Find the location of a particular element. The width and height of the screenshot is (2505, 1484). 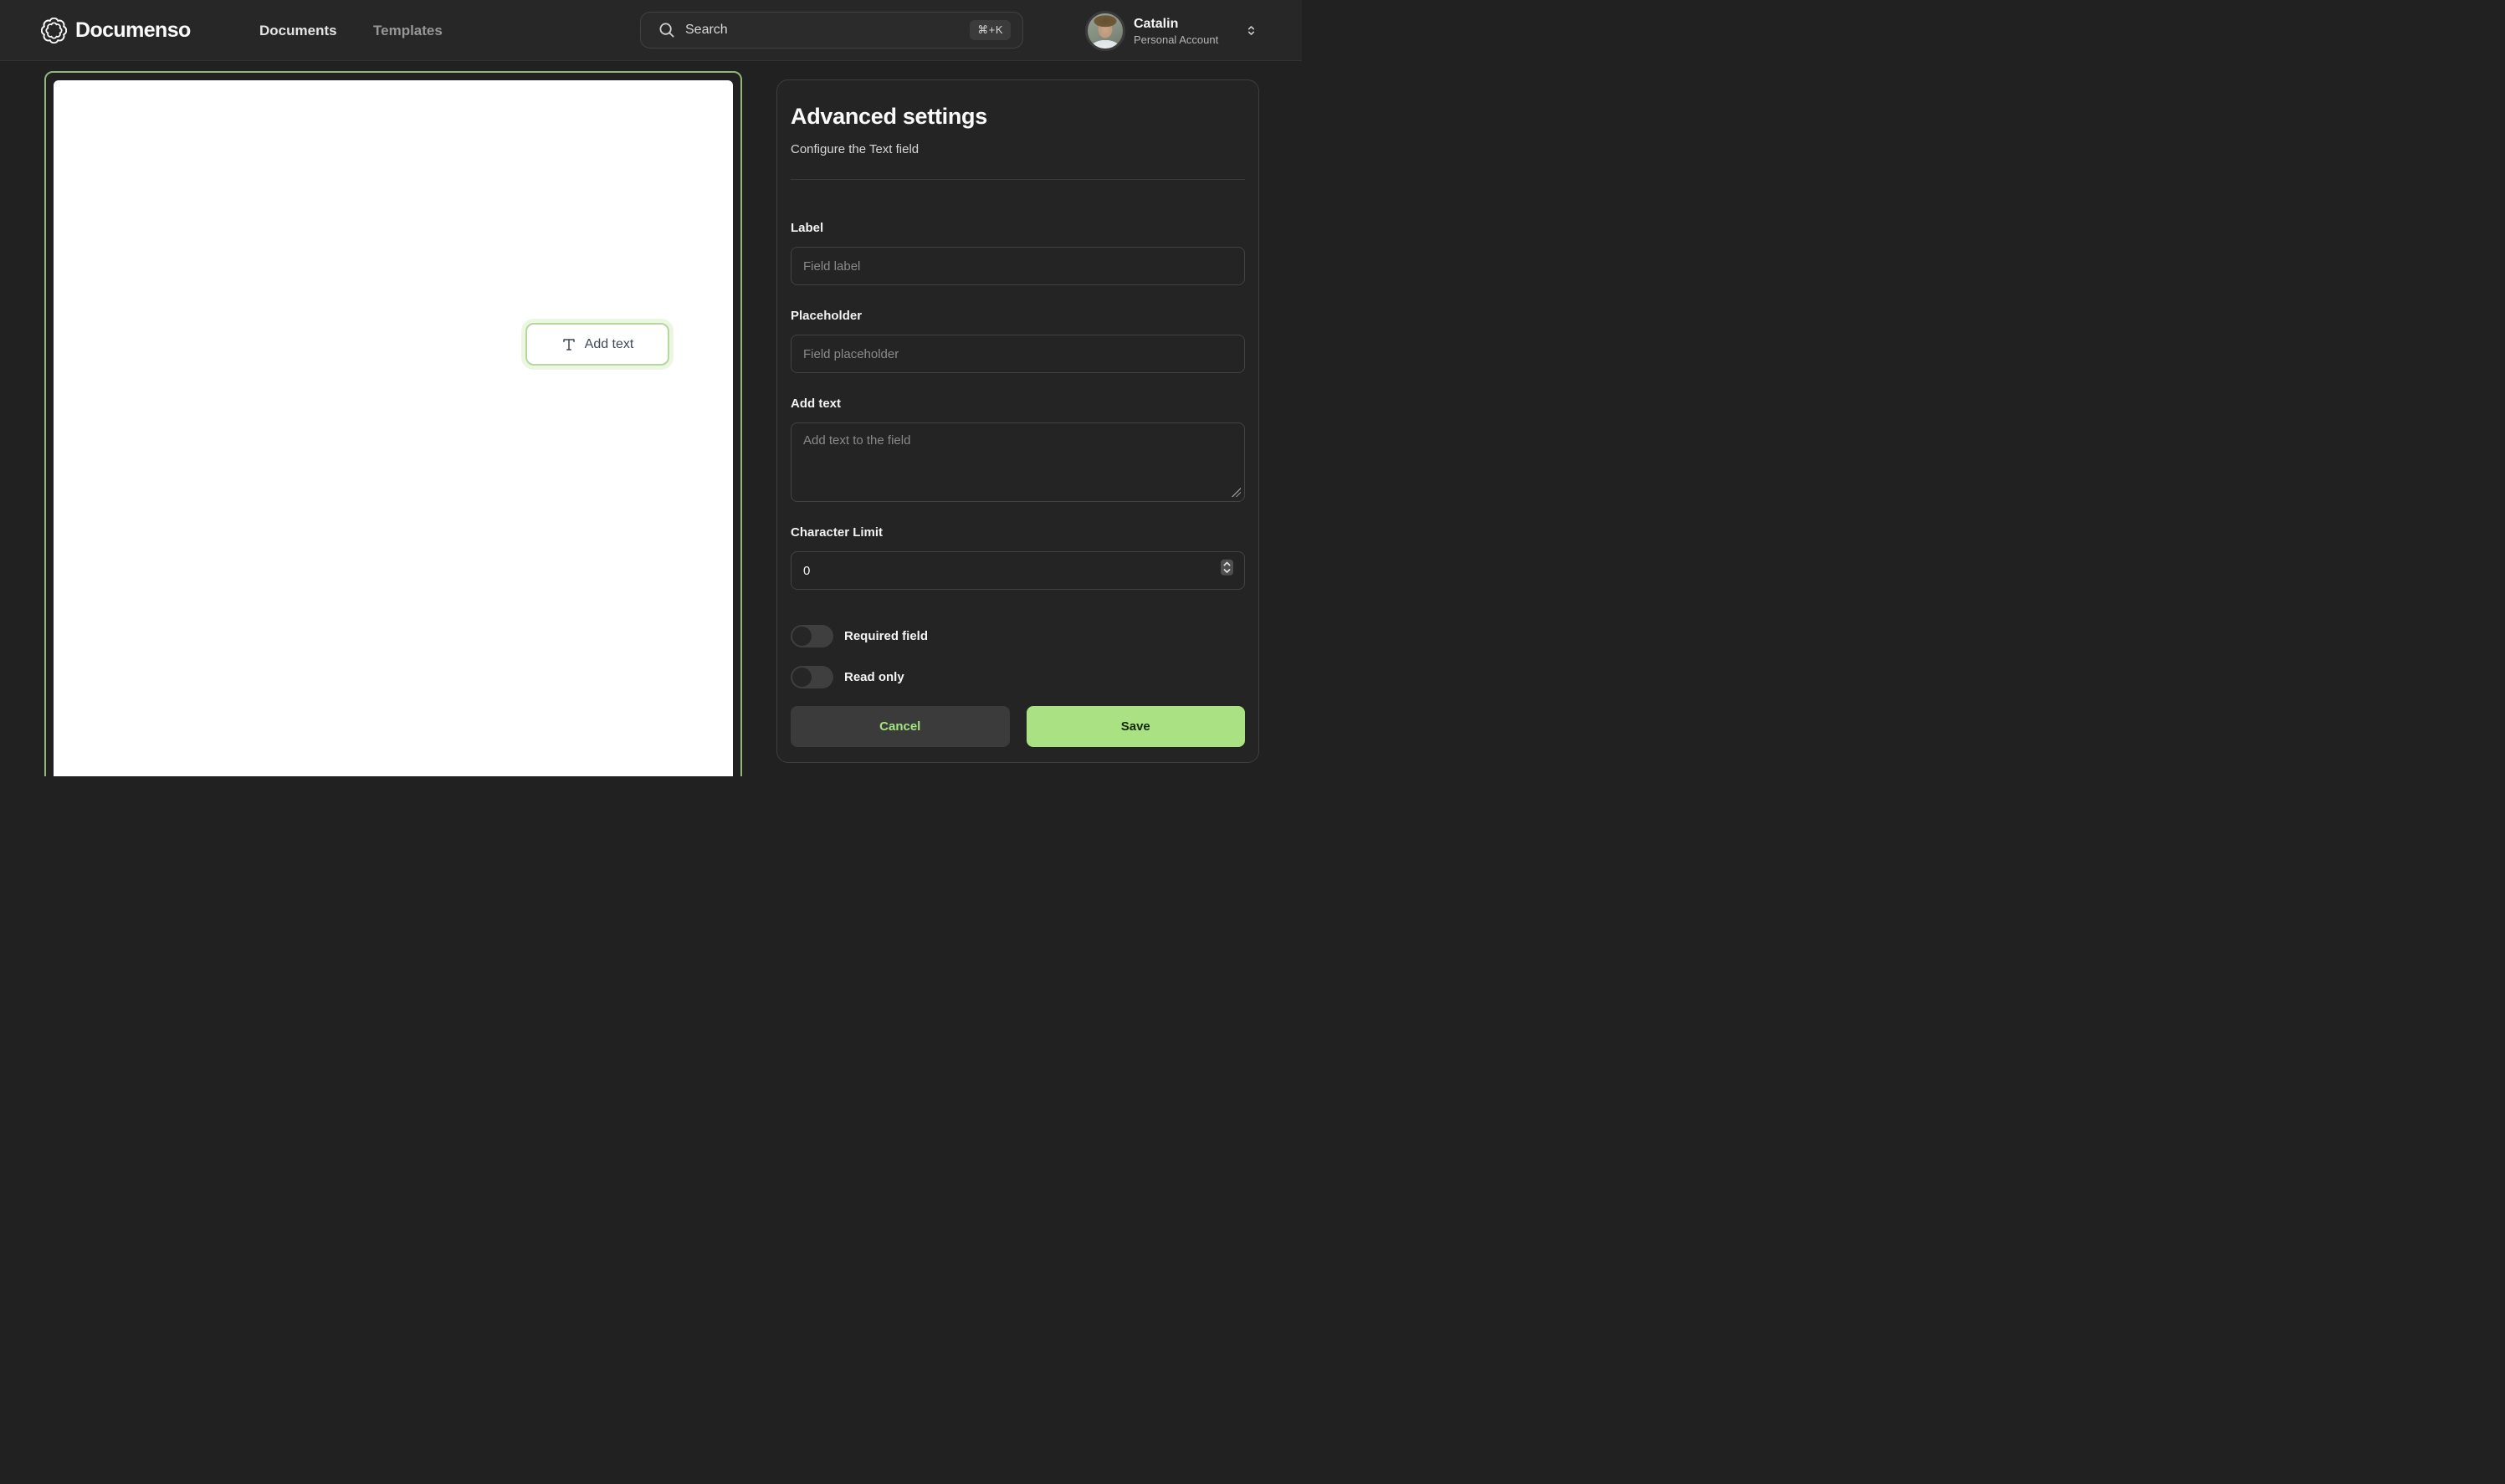

brand-logo: Documenso is located at coordinates (116, 30).